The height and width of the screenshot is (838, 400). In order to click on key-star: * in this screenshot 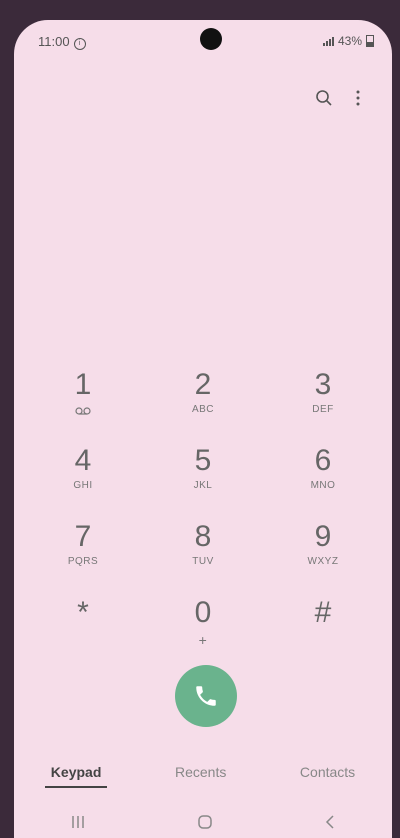, I will do `click(83, 634)`.